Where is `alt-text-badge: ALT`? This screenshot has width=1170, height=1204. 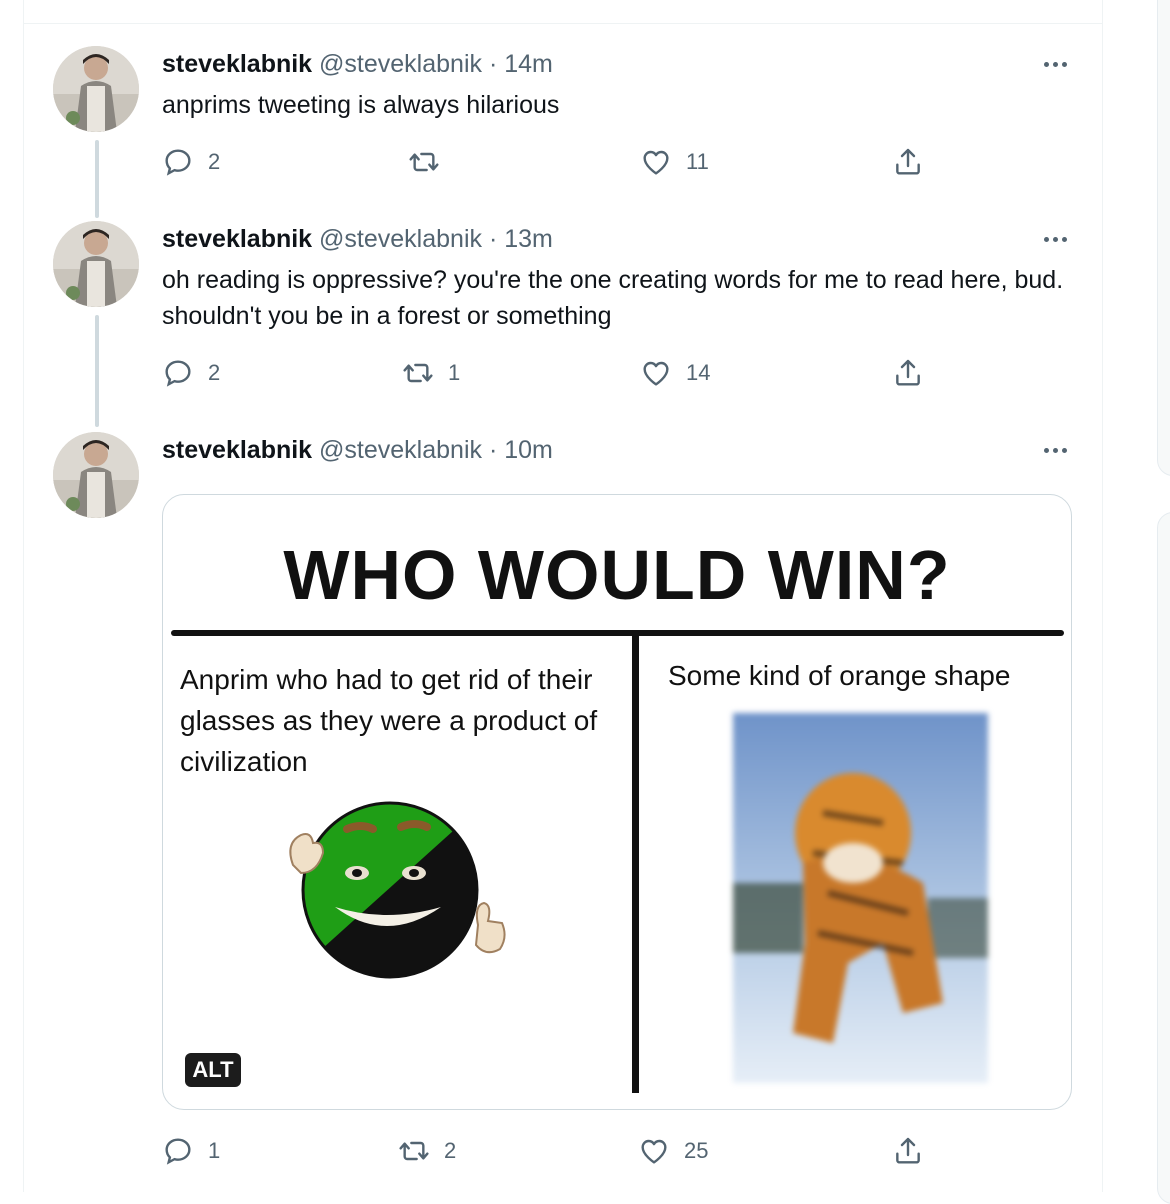
alt-text-badge: ALT is located at coordinates (213, 1070).